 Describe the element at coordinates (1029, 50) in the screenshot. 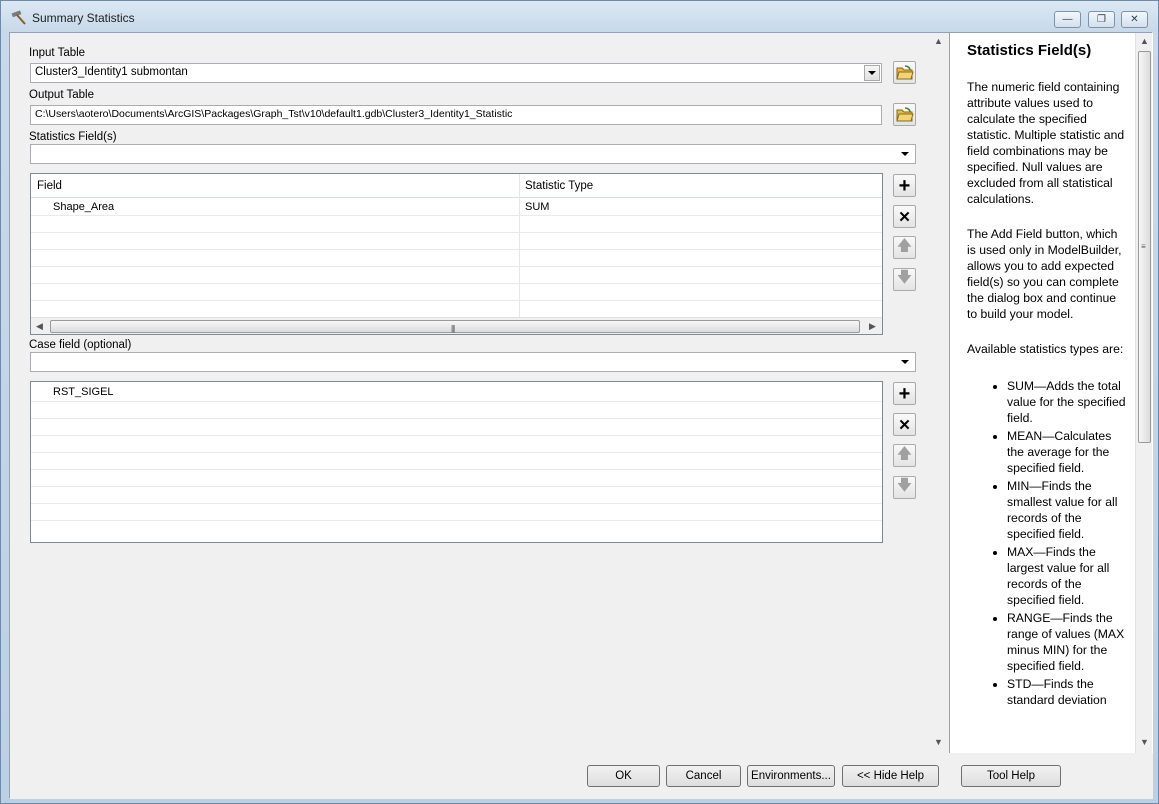

I see `help-title: Statistics Field(s)` at that location.